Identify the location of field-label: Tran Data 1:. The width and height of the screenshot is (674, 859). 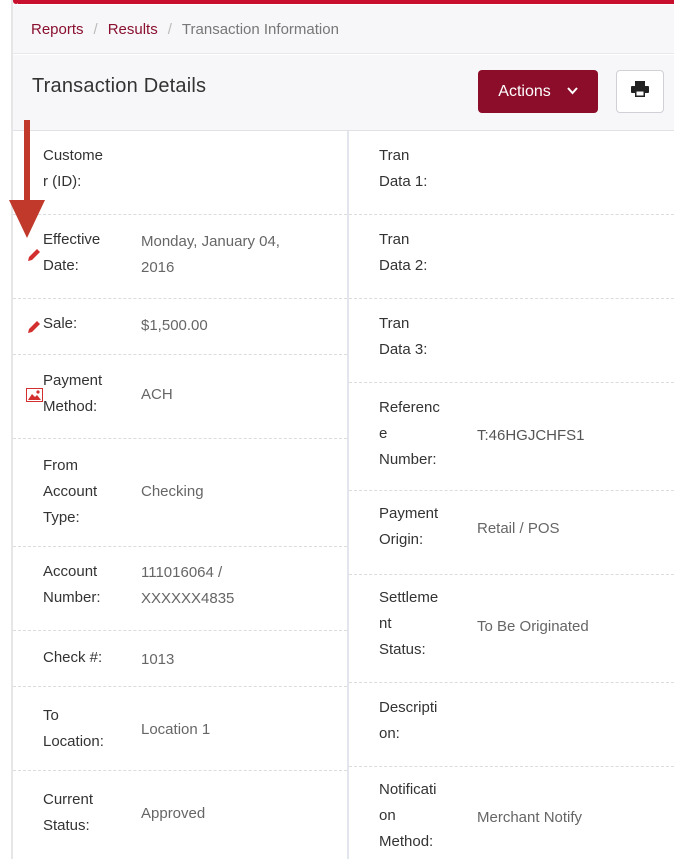
(403, 168).